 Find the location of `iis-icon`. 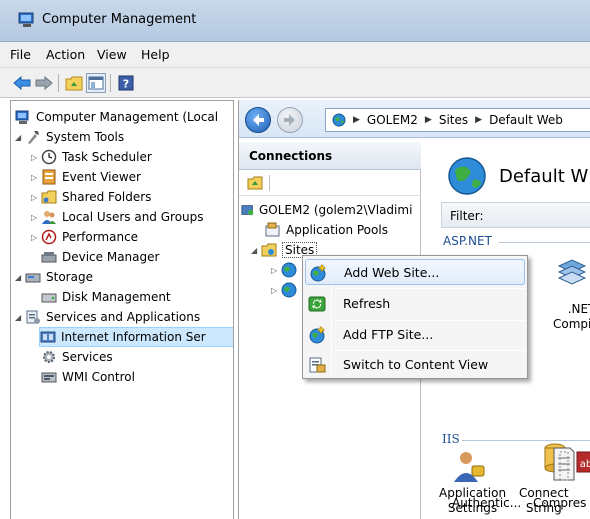

iis-icon is located at coordinates (48, 337).